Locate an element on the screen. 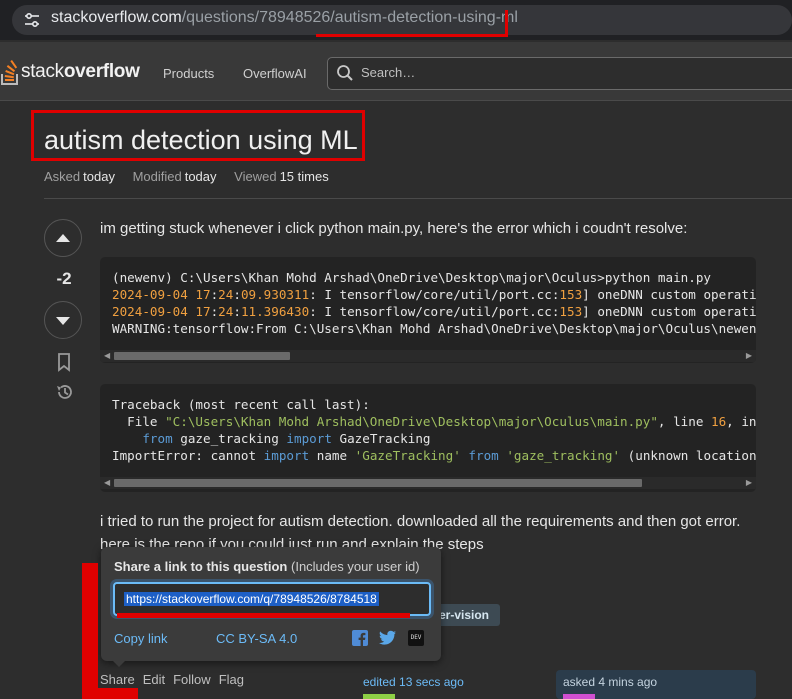  code-token: , in <module> is located at coordinates (741, 421).